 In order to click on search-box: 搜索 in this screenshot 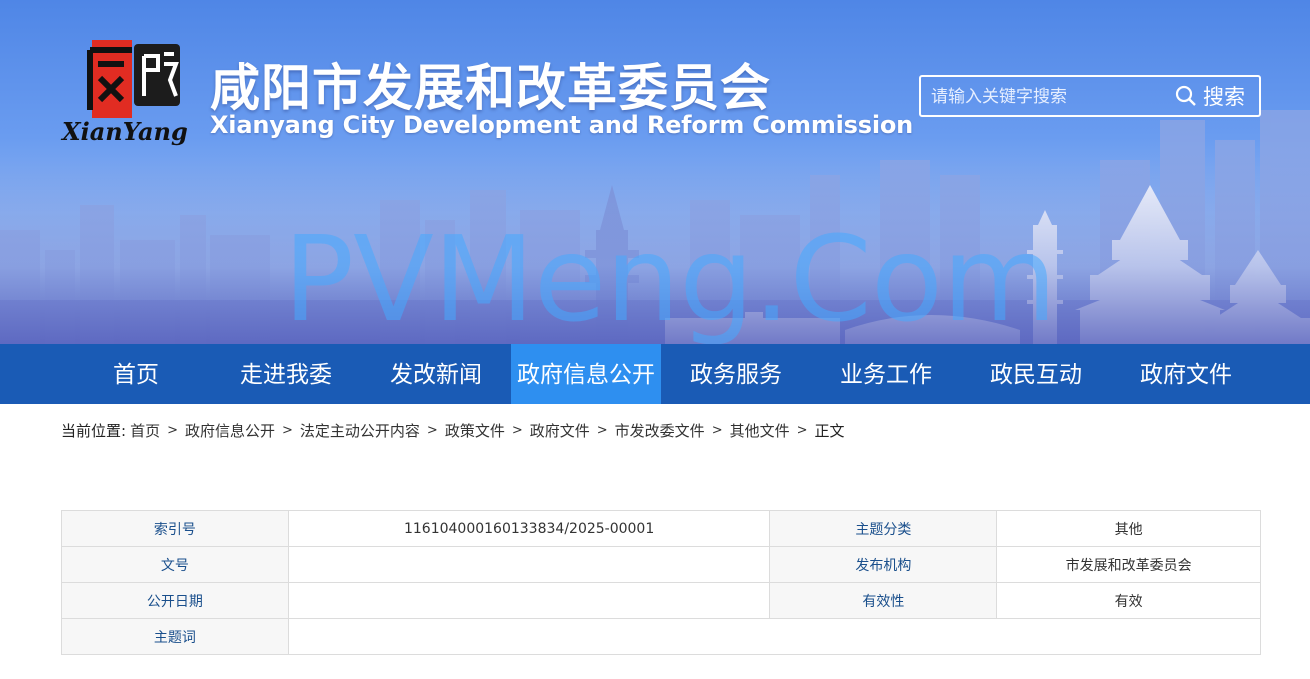, I will do `click(1090, 96)`.